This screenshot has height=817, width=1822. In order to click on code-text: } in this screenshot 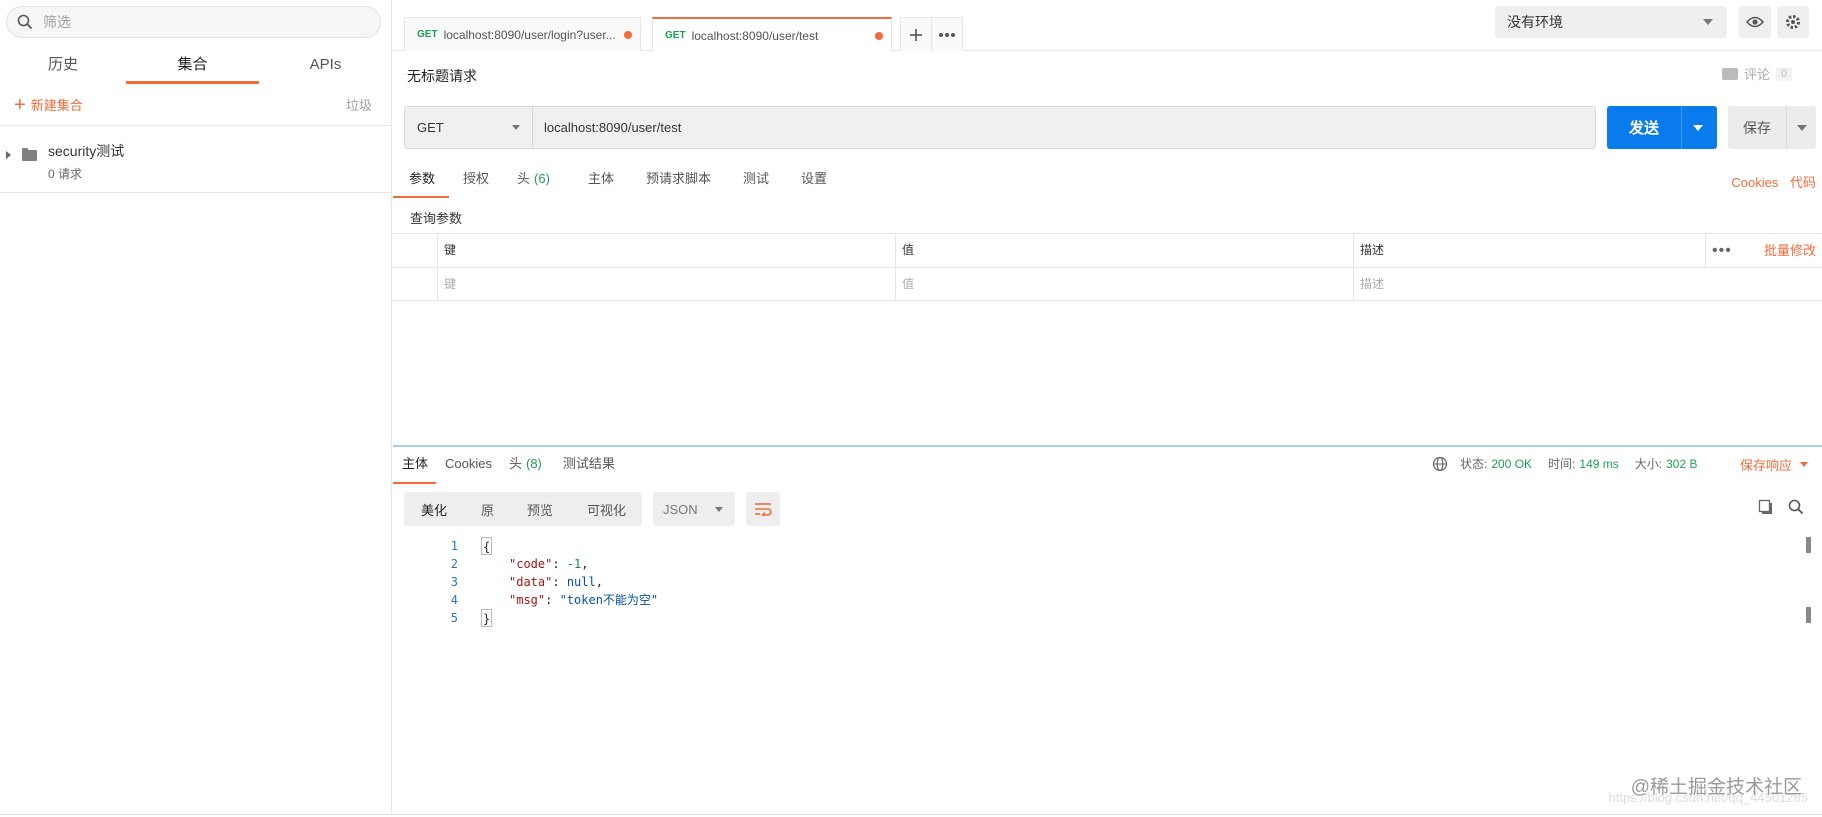, I will do `click(487, 618)`.